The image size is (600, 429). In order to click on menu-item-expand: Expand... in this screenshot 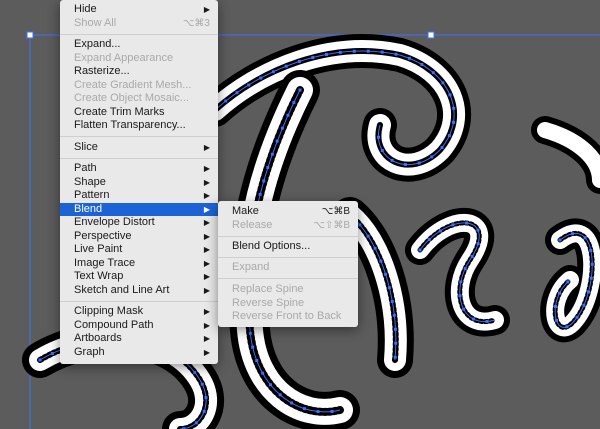, I will do `click(139, 45)`.